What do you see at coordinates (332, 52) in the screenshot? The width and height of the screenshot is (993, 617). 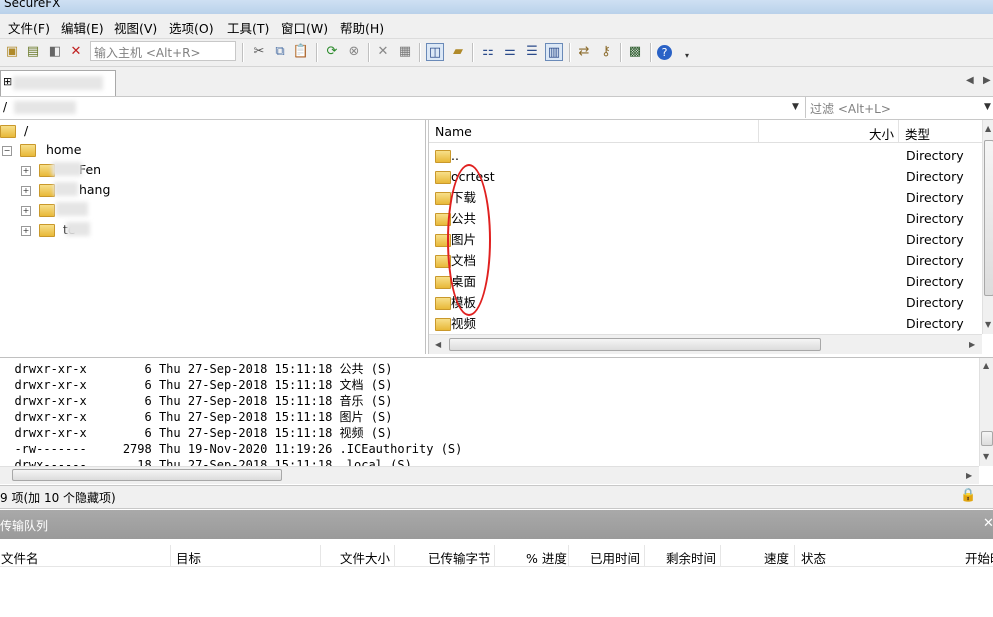 I see `refresh-icon: ⟳` at bounding box center [332, 52].